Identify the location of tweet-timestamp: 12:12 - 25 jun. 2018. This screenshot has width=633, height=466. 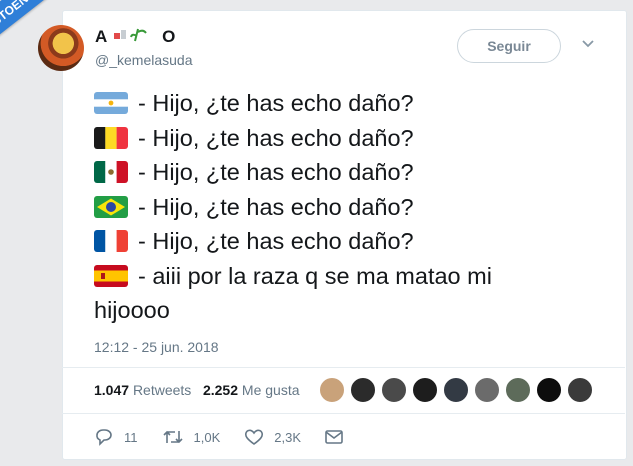
(156, 347).